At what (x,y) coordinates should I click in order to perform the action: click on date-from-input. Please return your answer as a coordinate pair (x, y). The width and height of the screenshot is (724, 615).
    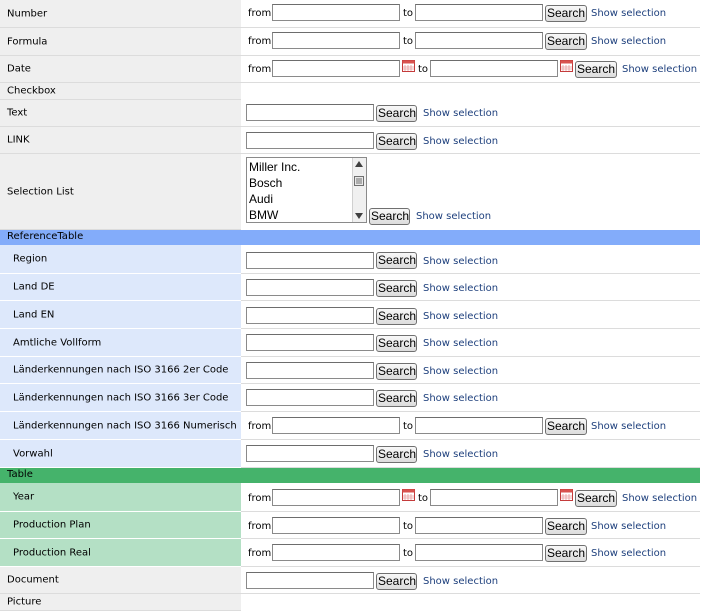
    Looking at the image, I should click on (336, 68).